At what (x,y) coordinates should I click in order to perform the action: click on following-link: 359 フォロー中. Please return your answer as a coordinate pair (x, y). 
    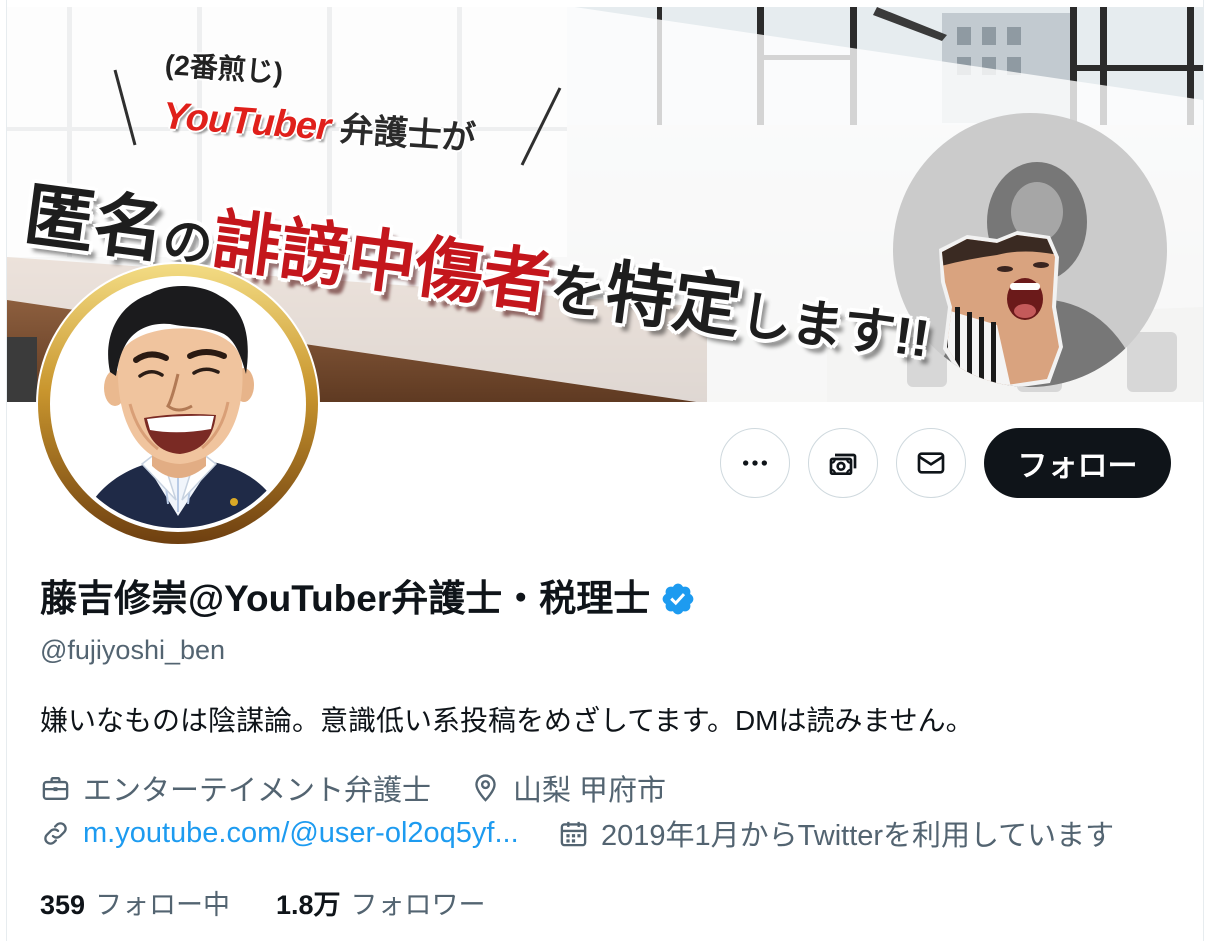
    Looking at the image, I should click on (135, 905).